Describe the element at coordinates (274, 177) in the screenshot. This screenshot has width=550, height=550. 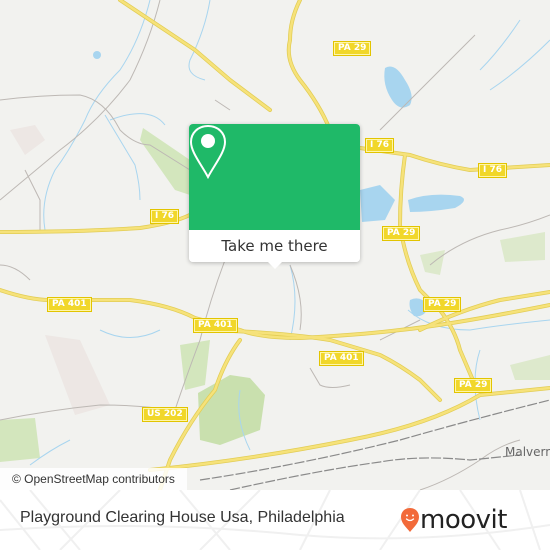
I see `popup-header` at that location.